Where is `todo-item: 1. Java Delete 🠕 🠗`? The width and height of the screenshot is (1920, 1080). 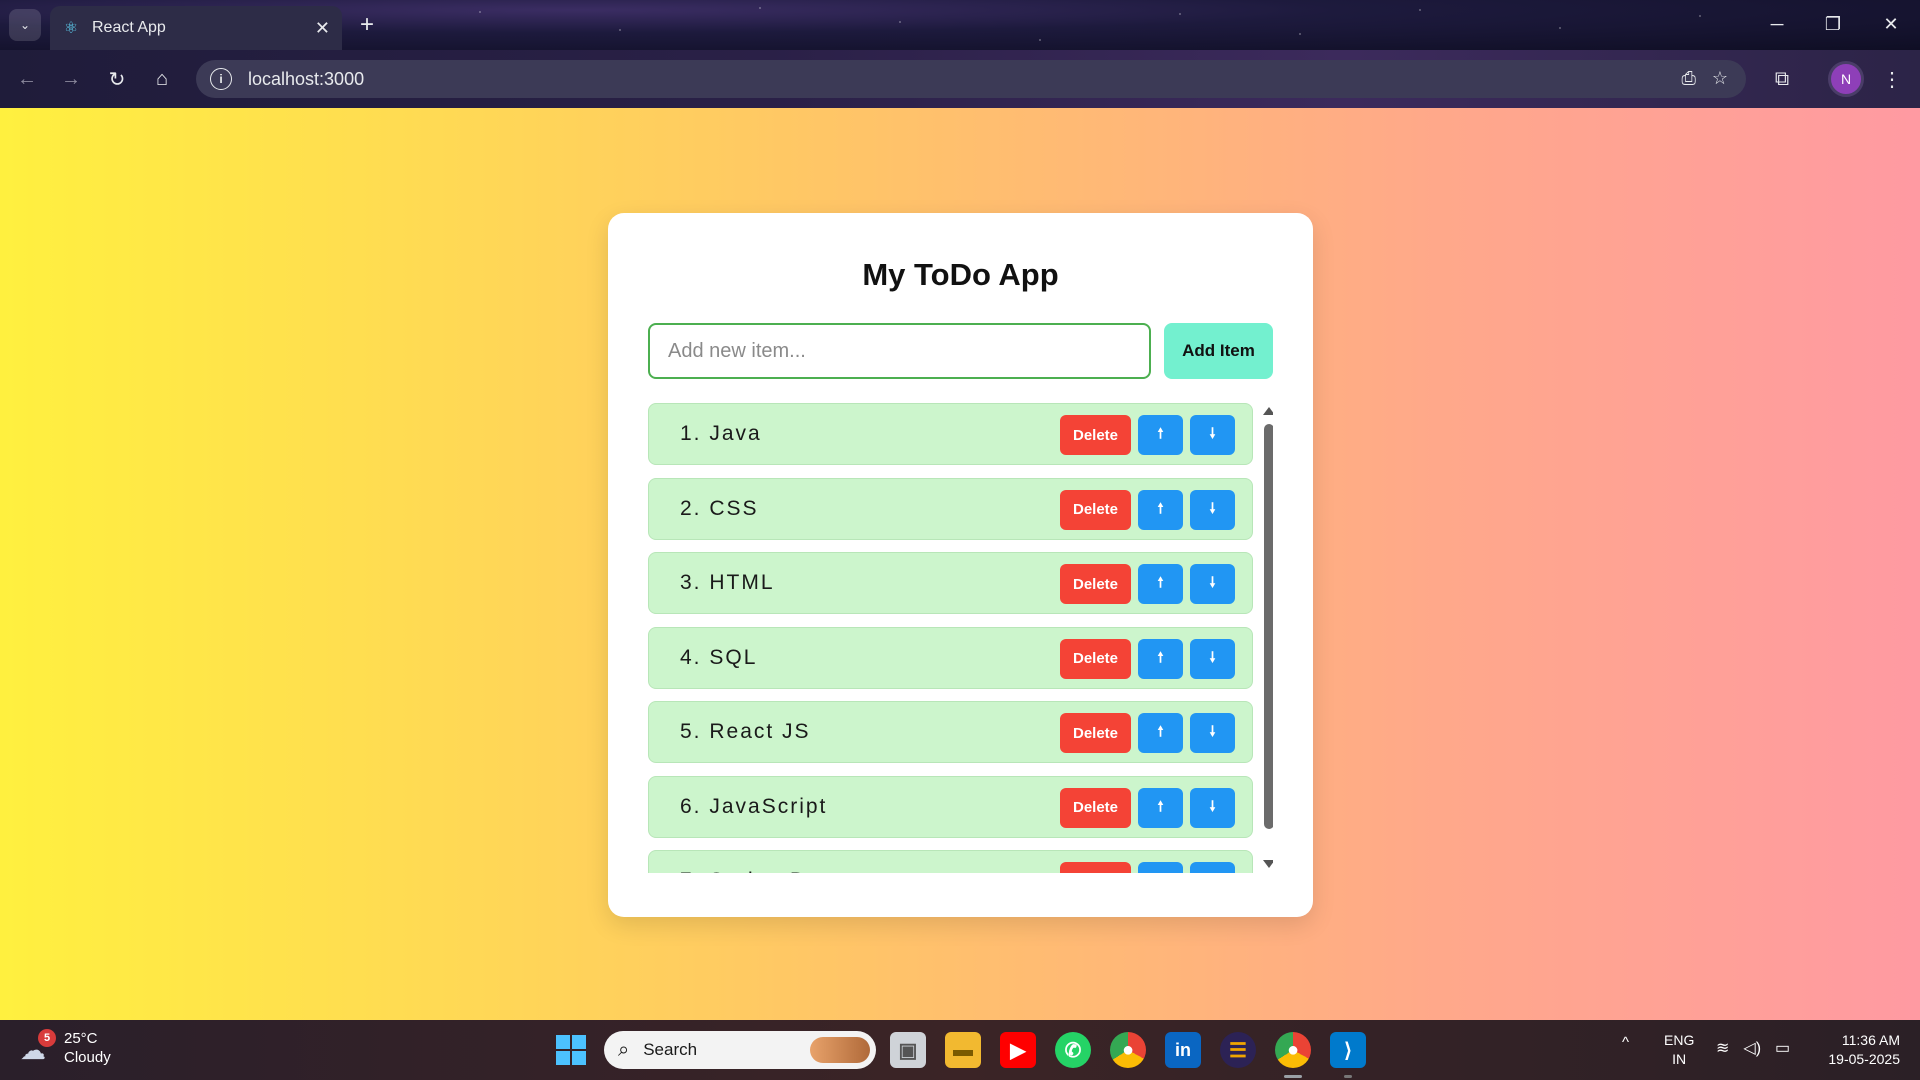 todo-item: 1. Java Delete 🠕 🠗 is located at coordinates (950, 434).